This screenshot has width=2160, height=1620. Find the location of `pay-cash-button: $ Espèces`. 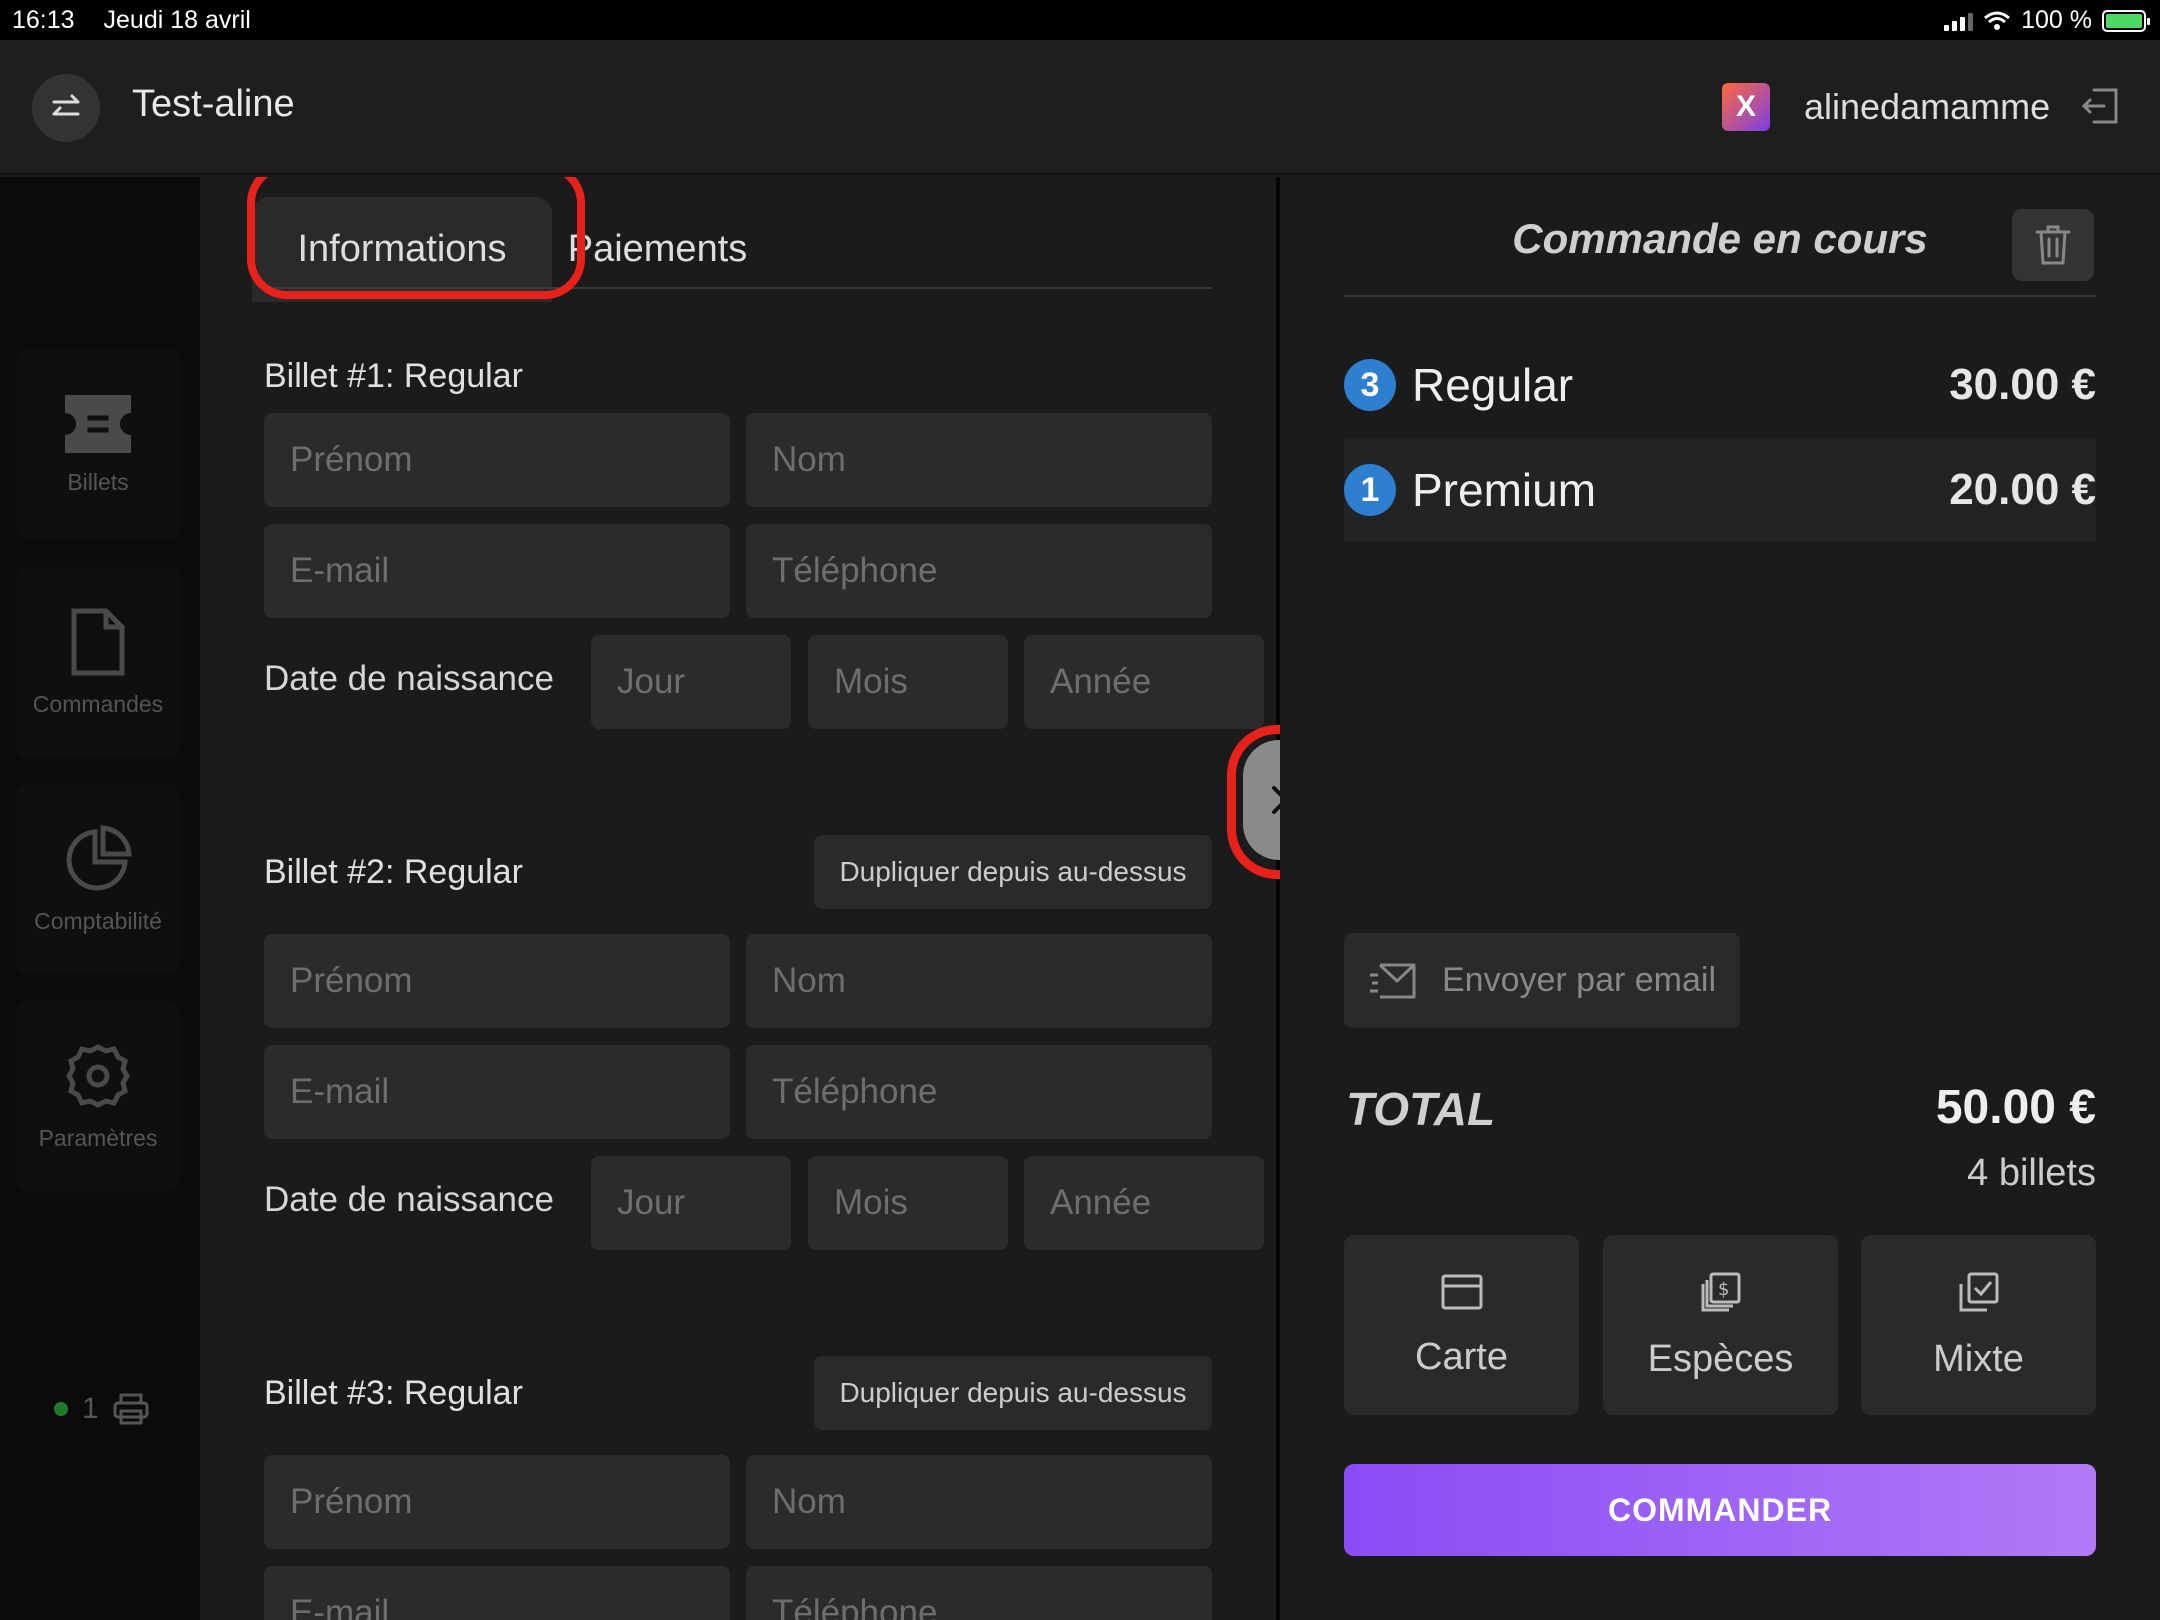

pay-cash-button: $ Espèces is located at coordinates (1720, 1325).